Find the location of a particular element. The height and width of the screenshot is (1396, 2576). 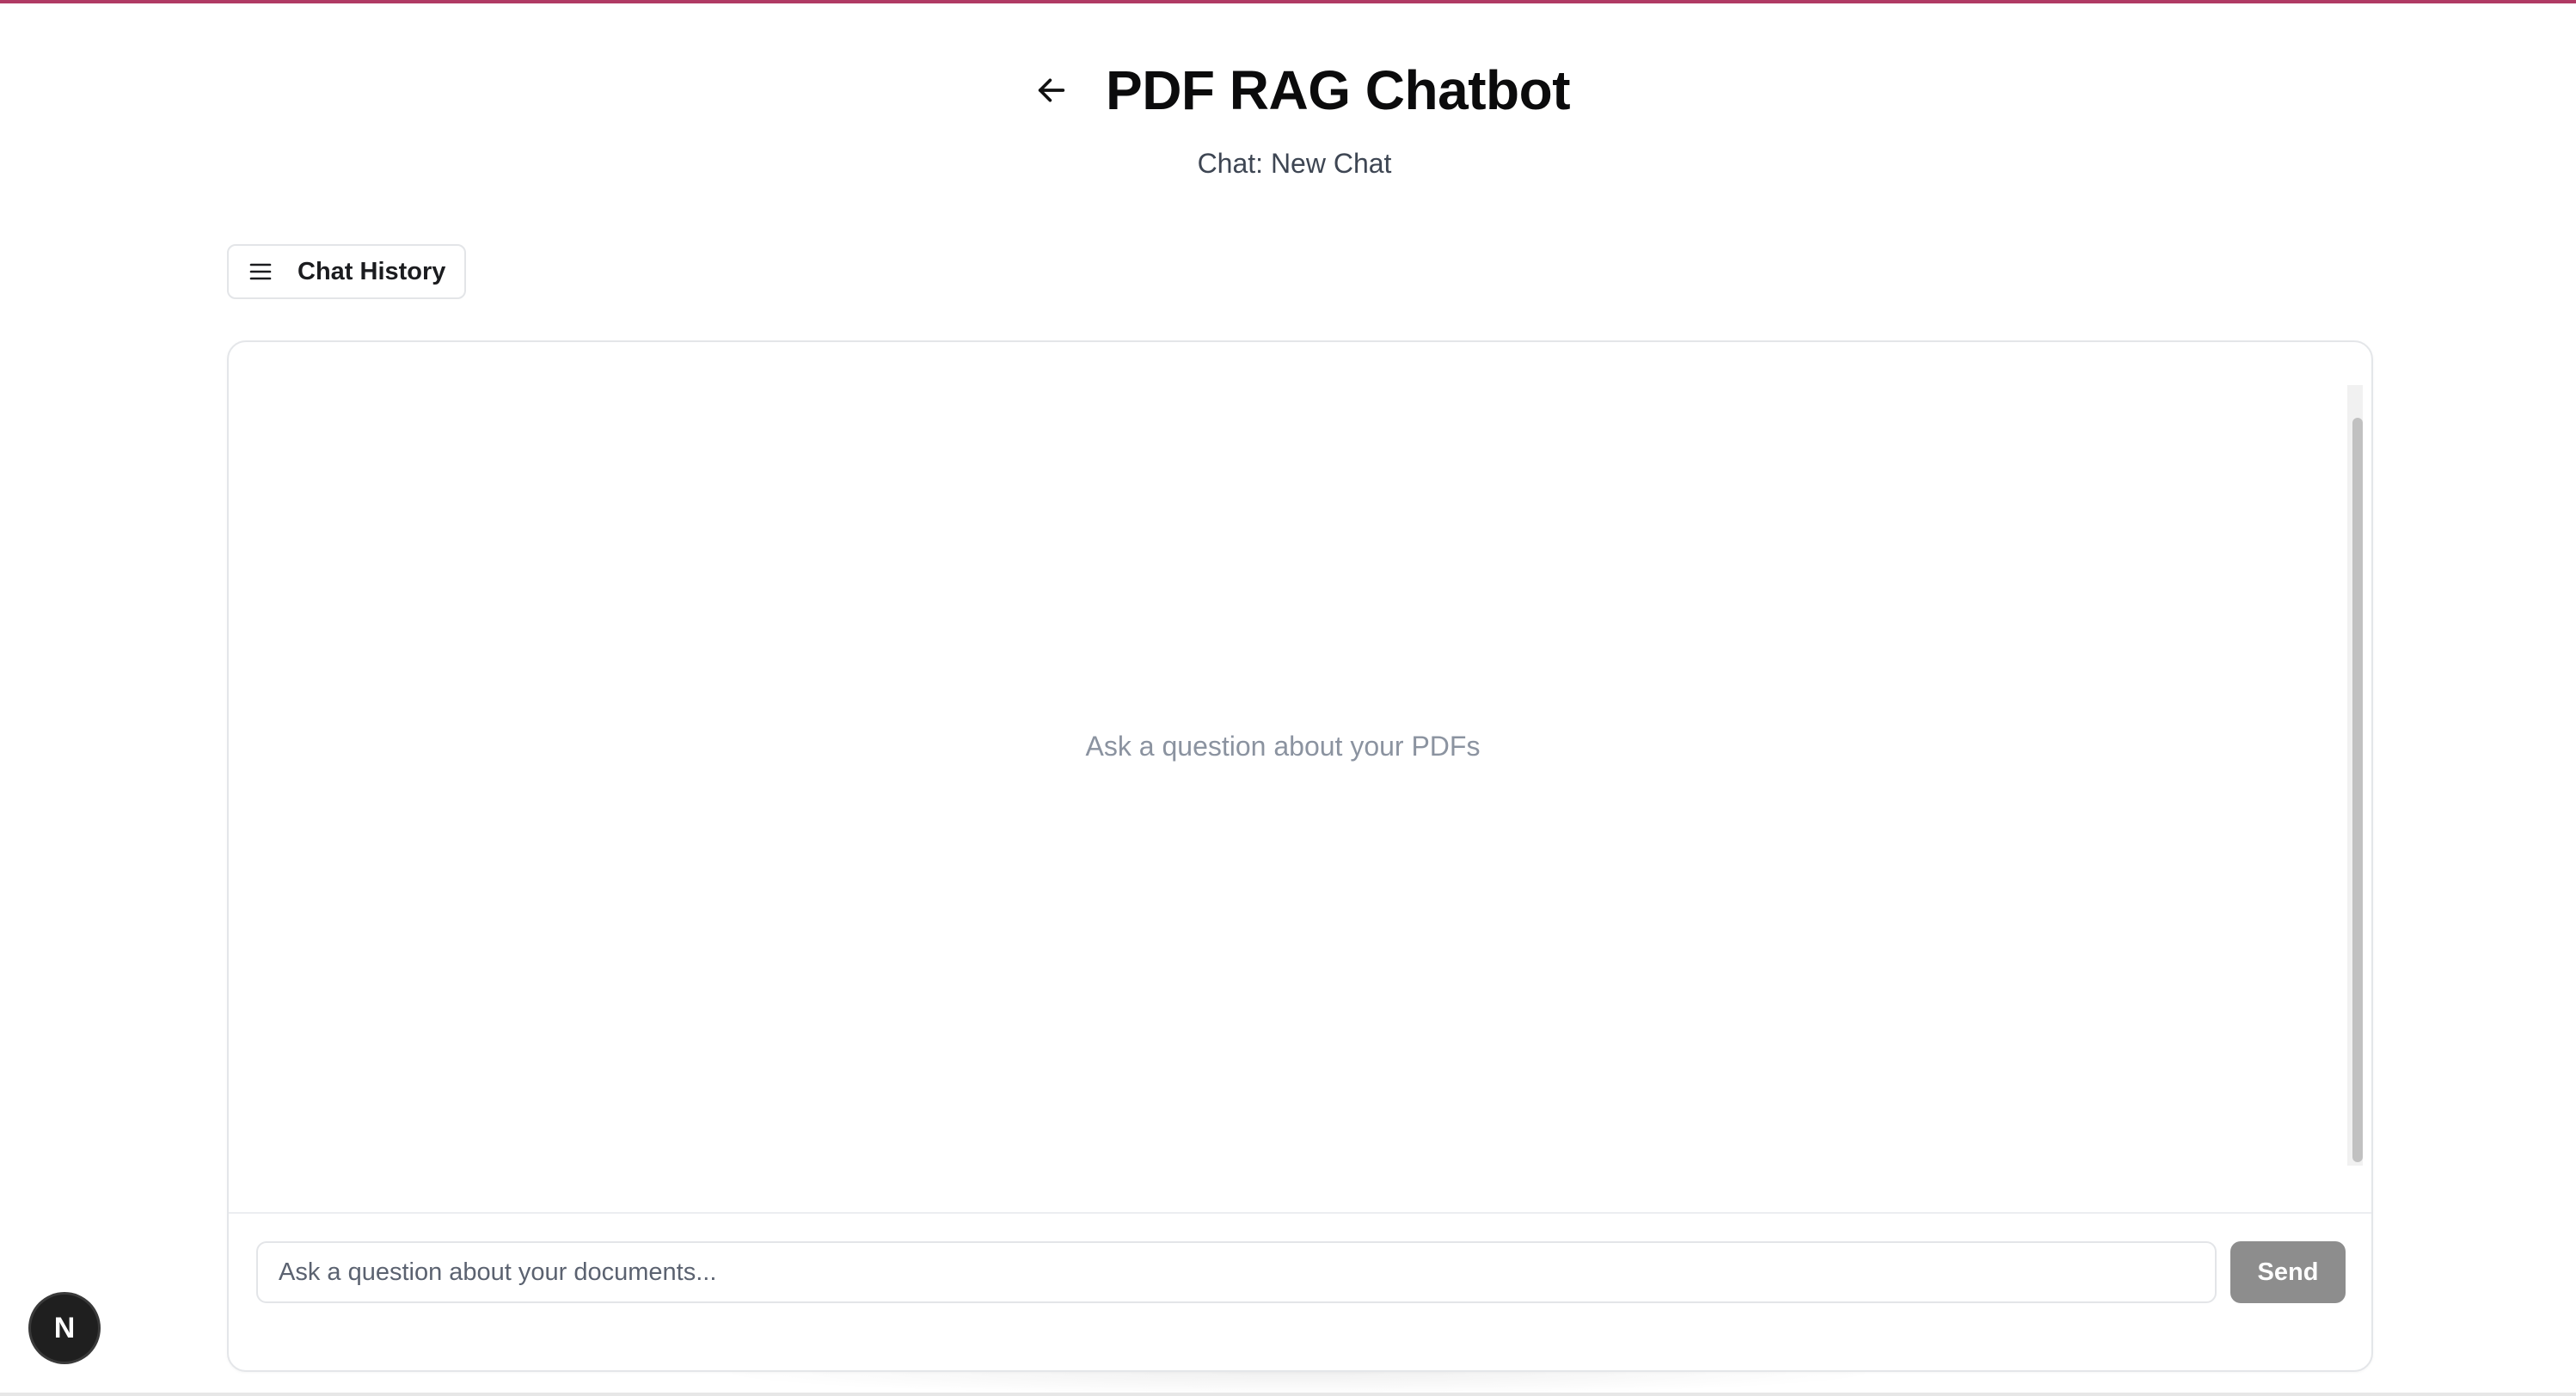

page-title: PDF RAG Chatbot is located at coordinates (1338, 90).